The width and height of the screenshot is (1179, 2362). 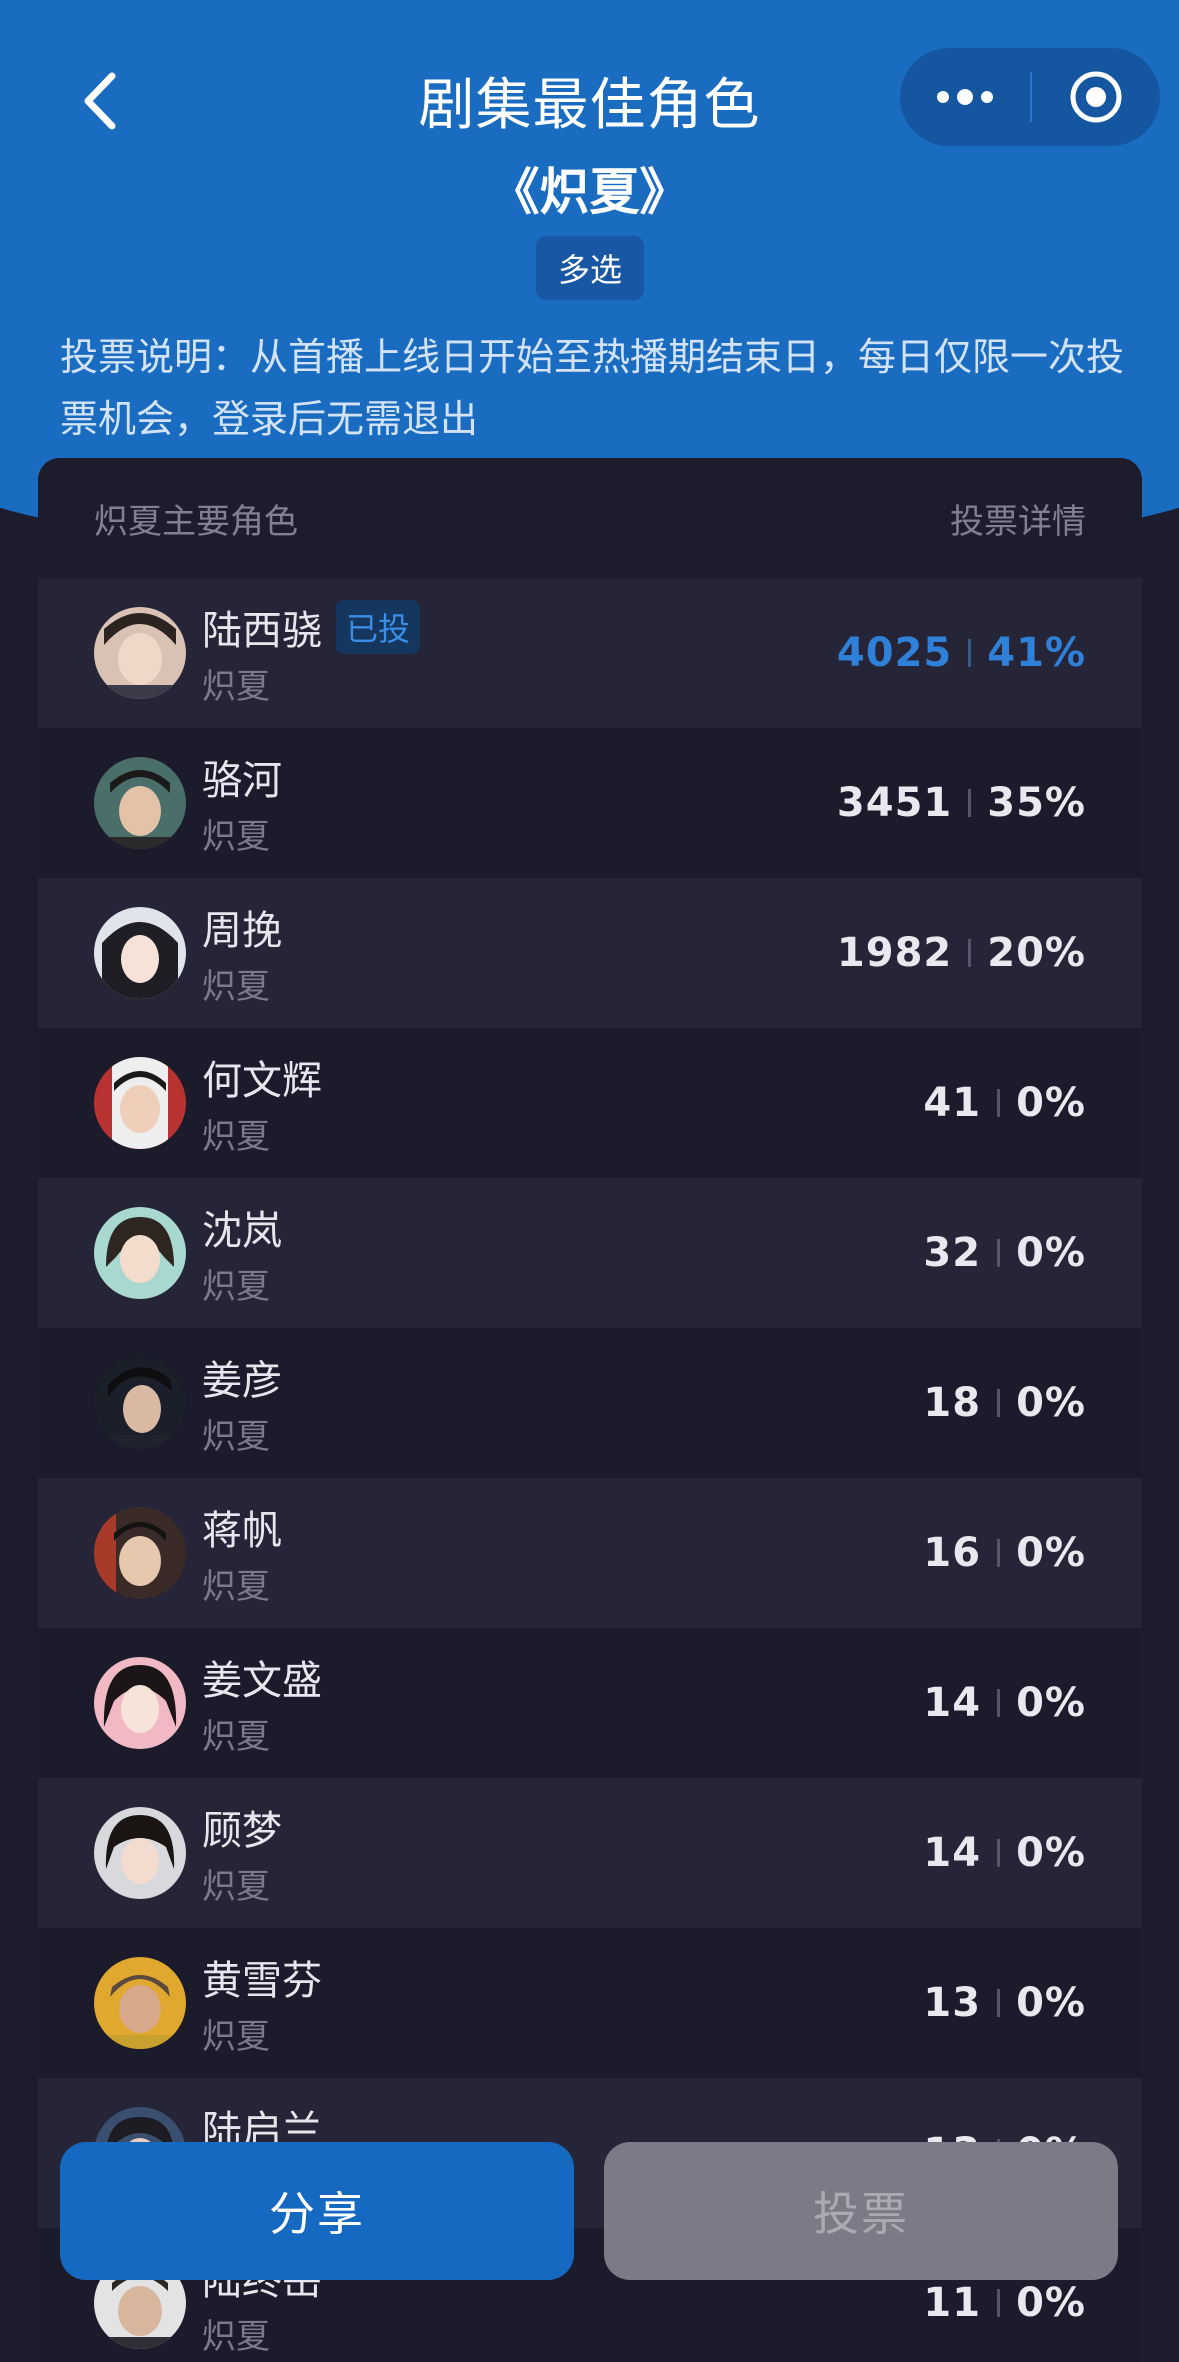 What do you see at coordinates (242, 1380) in the screenshot?
I see `candidate-name: 姜彦` at bounding box center [242, 1380].